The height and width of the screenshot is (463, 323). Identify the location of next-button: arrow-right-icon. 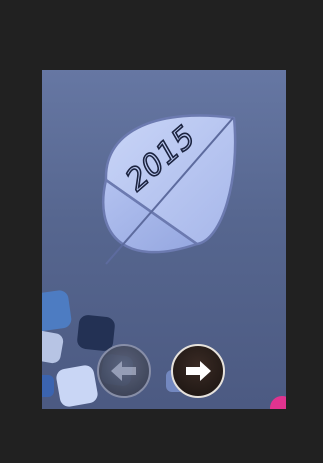
(198, 371).